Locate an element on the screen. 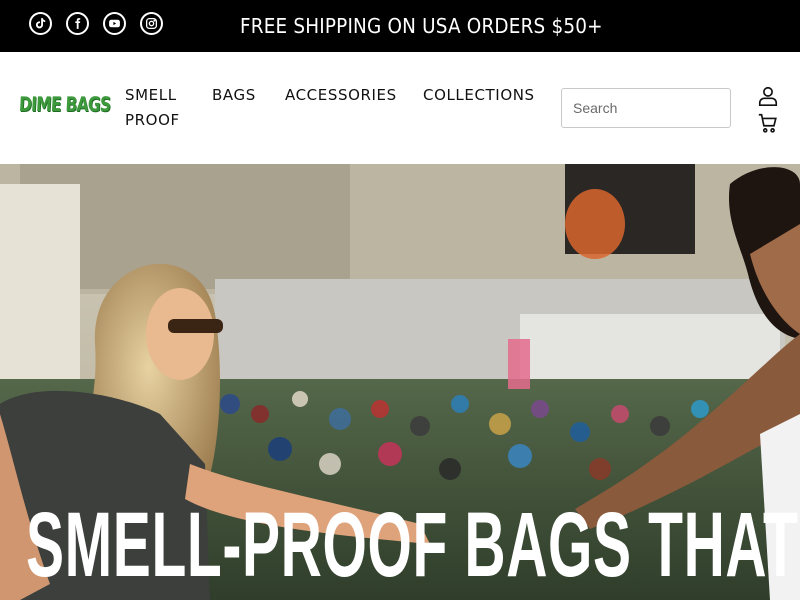 Image resolution: width=800 pixels, height=600 pixels. cart-icon is located at coordinates (768, 123).